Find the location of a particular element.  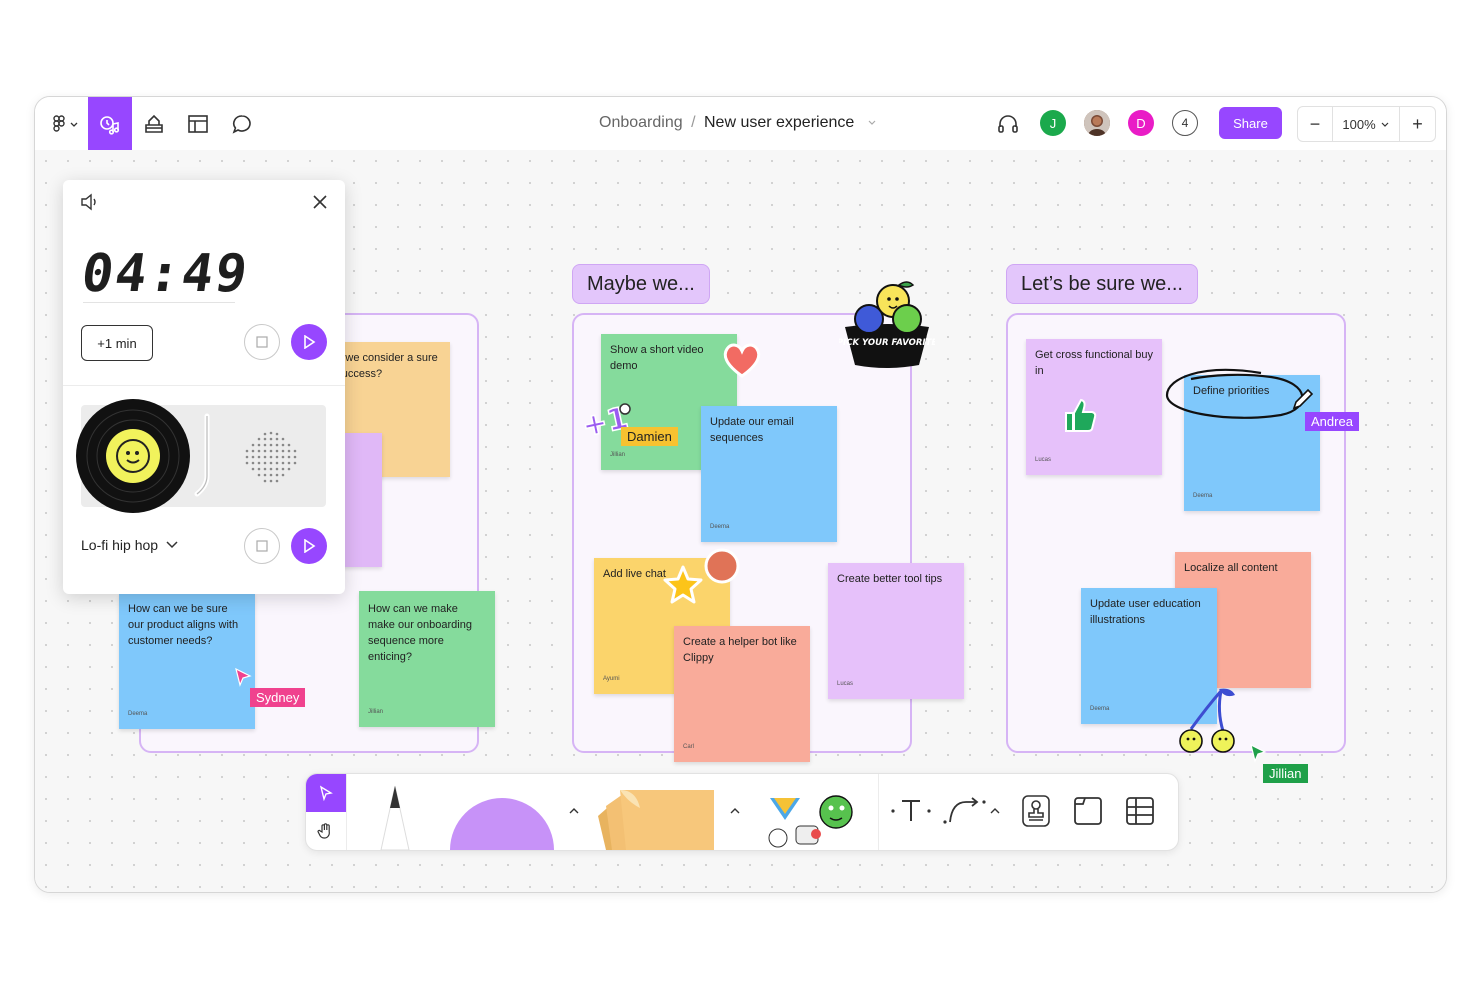

sticky-icon is located at coordinates (656, 820).